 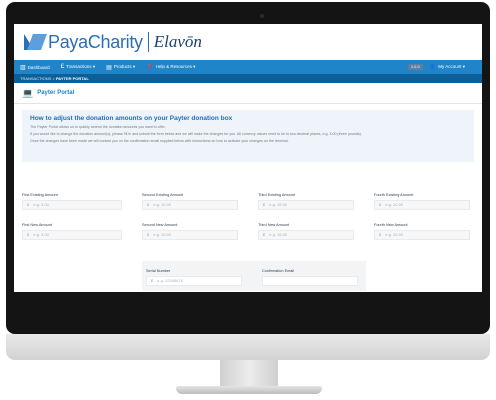 I want to click on first-new-input: £ e.g. 3.00, so click(x=72, y=235).